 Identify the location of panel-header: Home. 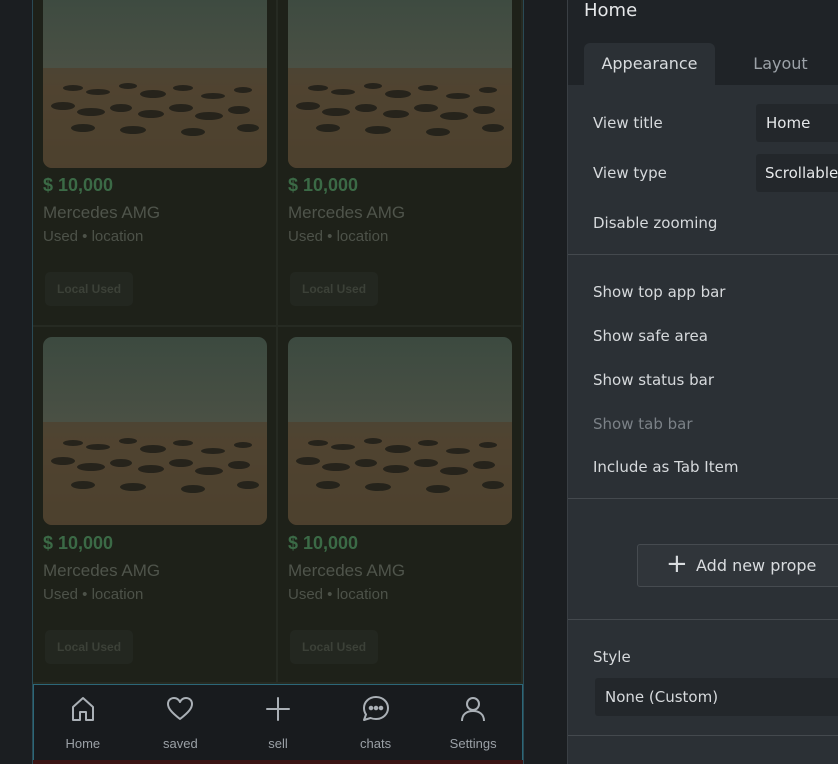
(703, 17).